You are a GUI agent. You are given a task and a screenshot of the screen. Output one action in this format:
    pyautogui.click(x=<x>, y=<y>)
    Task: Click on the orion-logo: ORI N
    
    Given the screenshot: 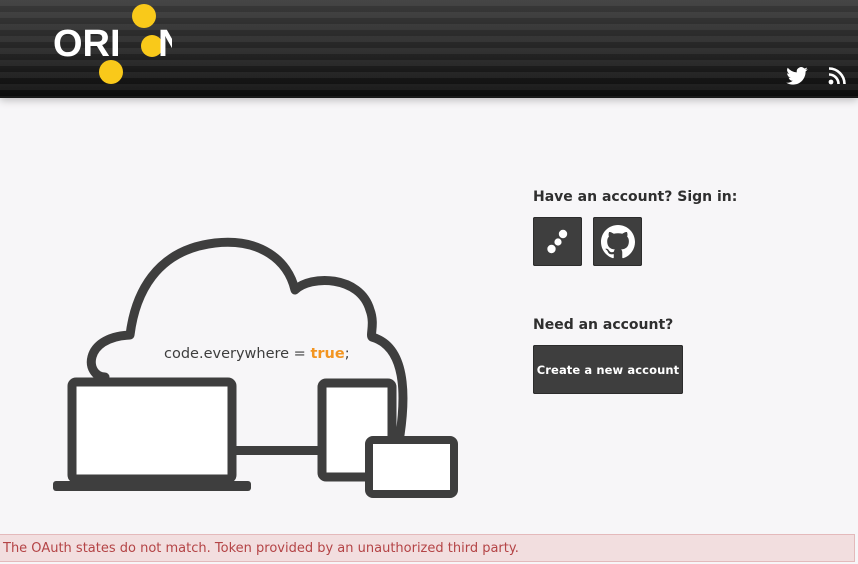 What is the action you would take?
    pyautogui.click(x=112, y=46)
    